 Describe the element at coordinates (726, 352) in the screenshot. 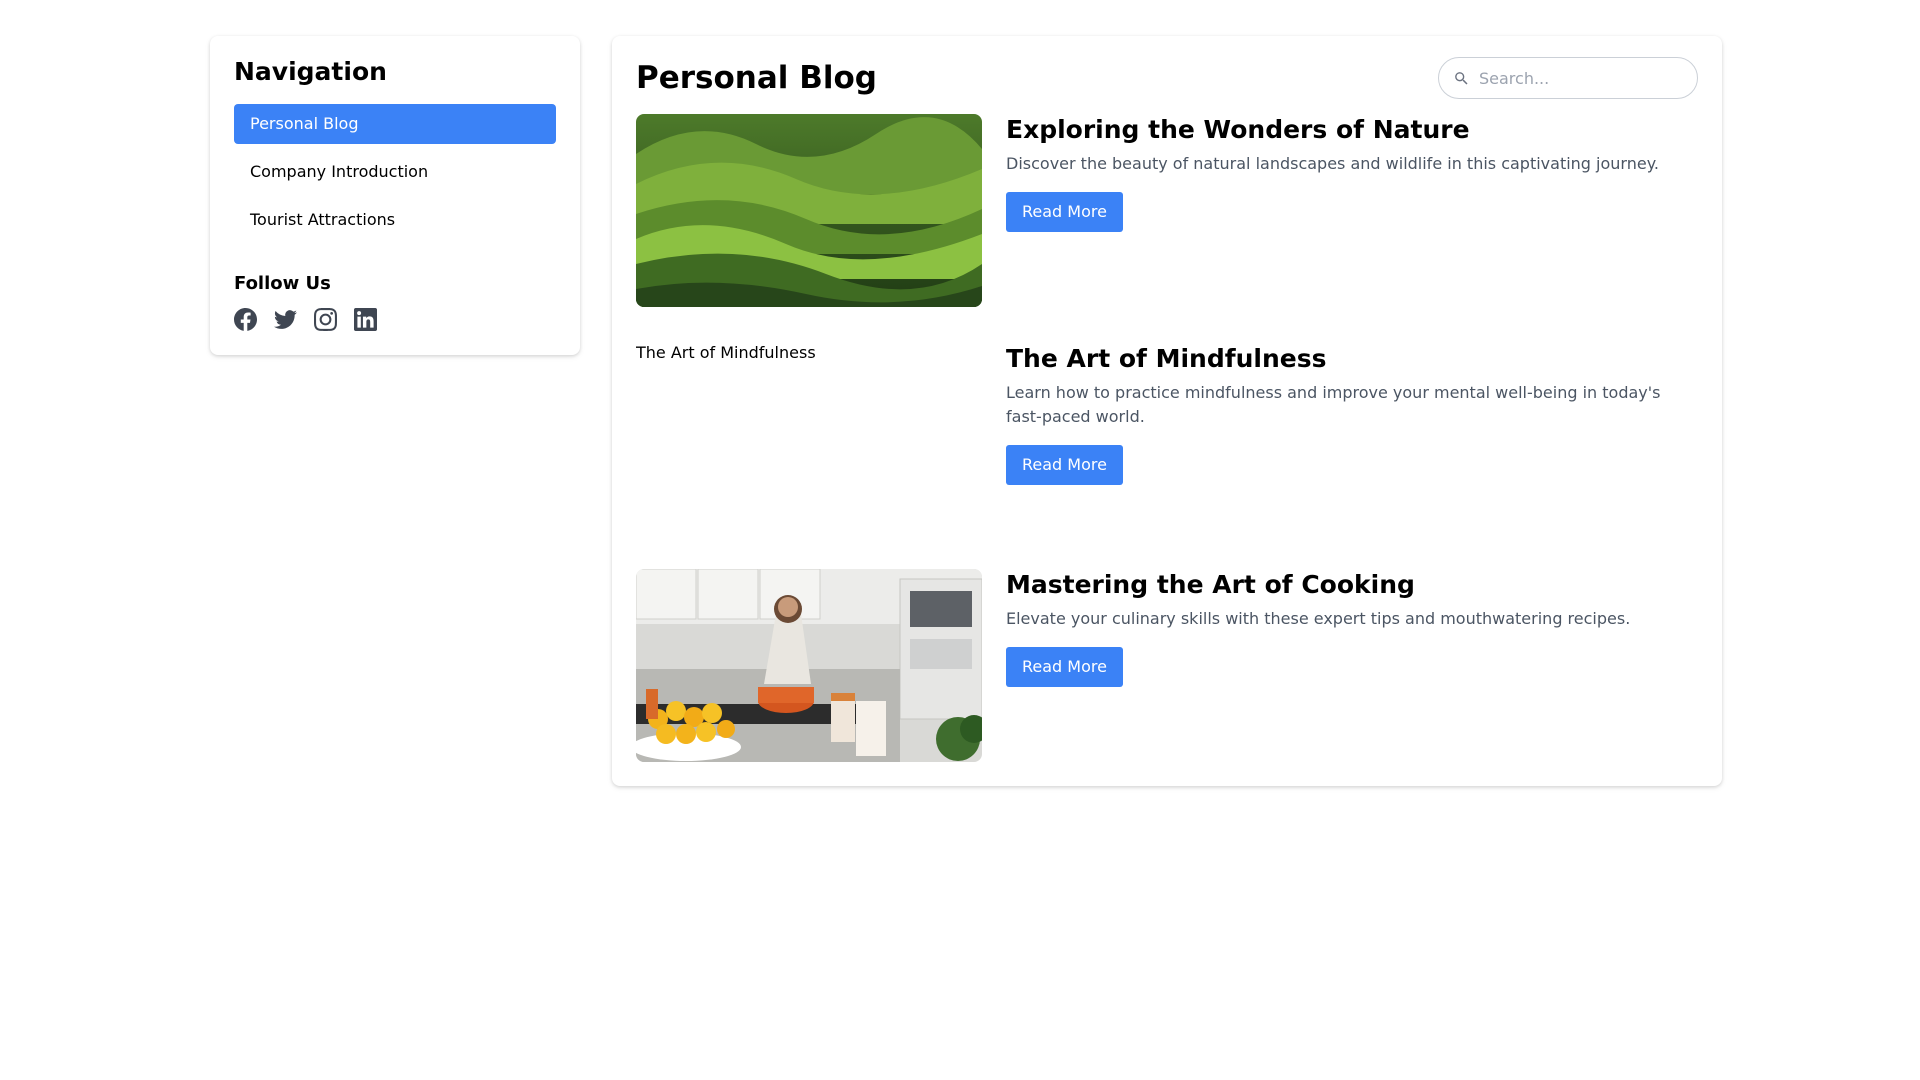

I see `image-alt-text: The Art of Mindfulness` at that location.